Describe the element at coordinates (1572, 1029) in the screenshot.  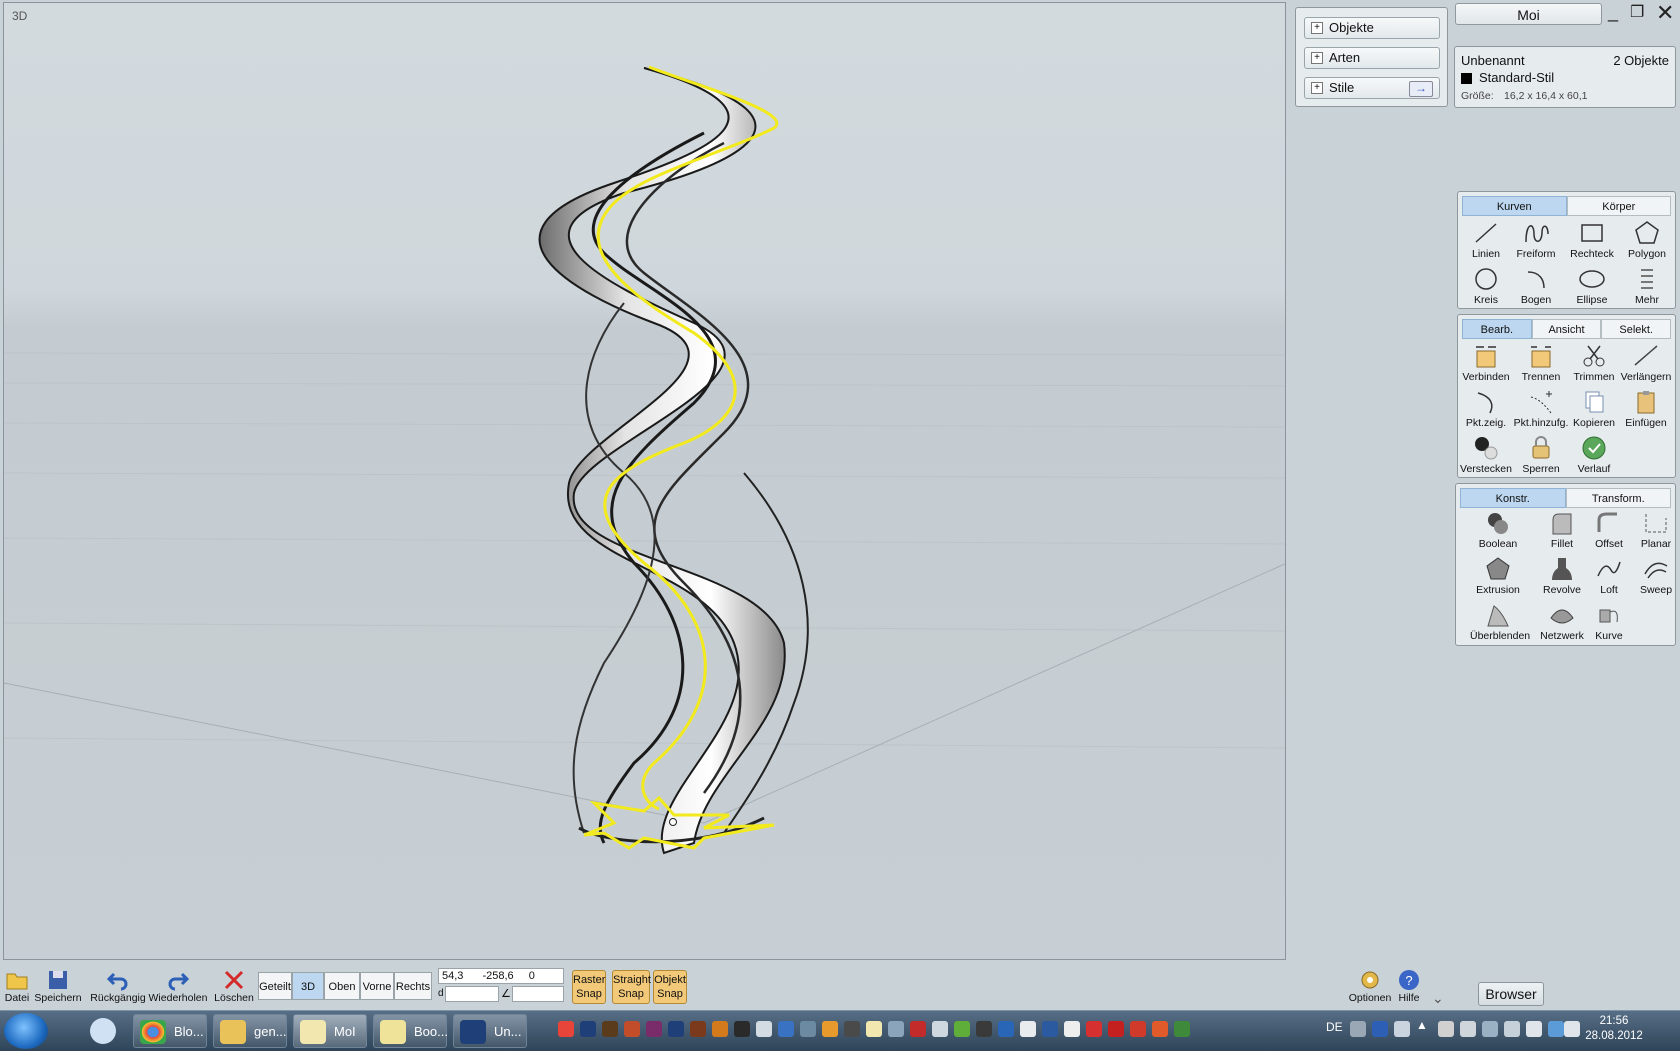
I see `volume-icon` at that location.